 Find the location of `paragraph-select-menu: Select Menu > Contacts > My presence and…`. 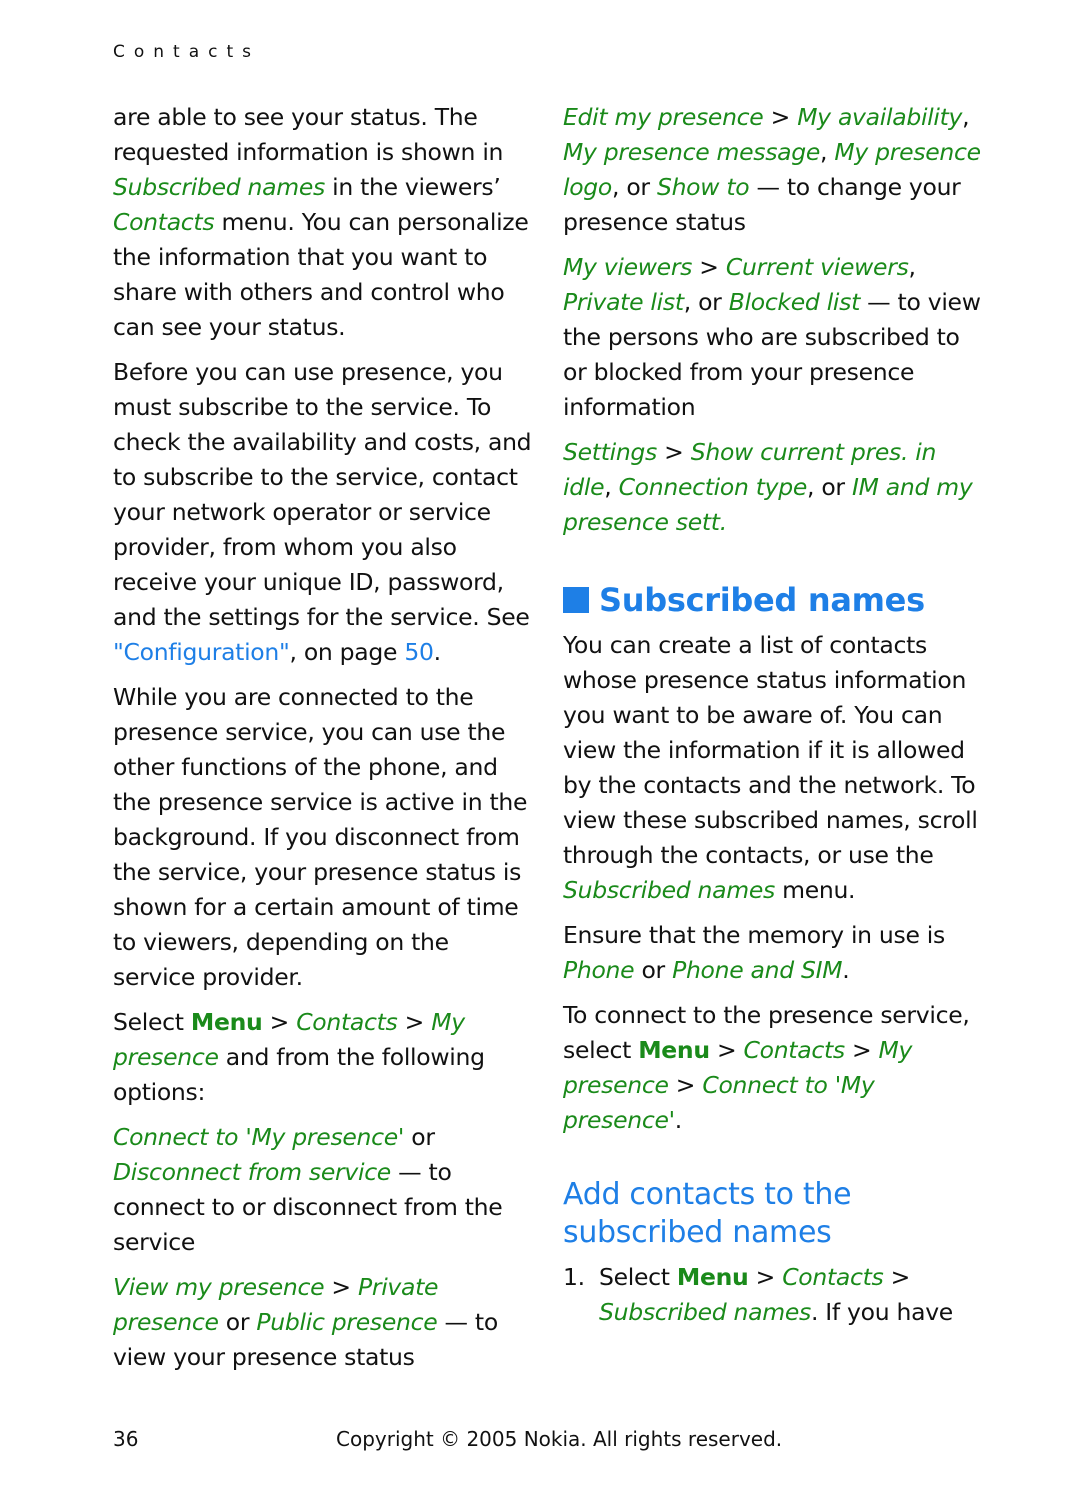

paragraph-select-menu: Select Menu > Contacts > My presence and… is located at coordinates (323, 1057).